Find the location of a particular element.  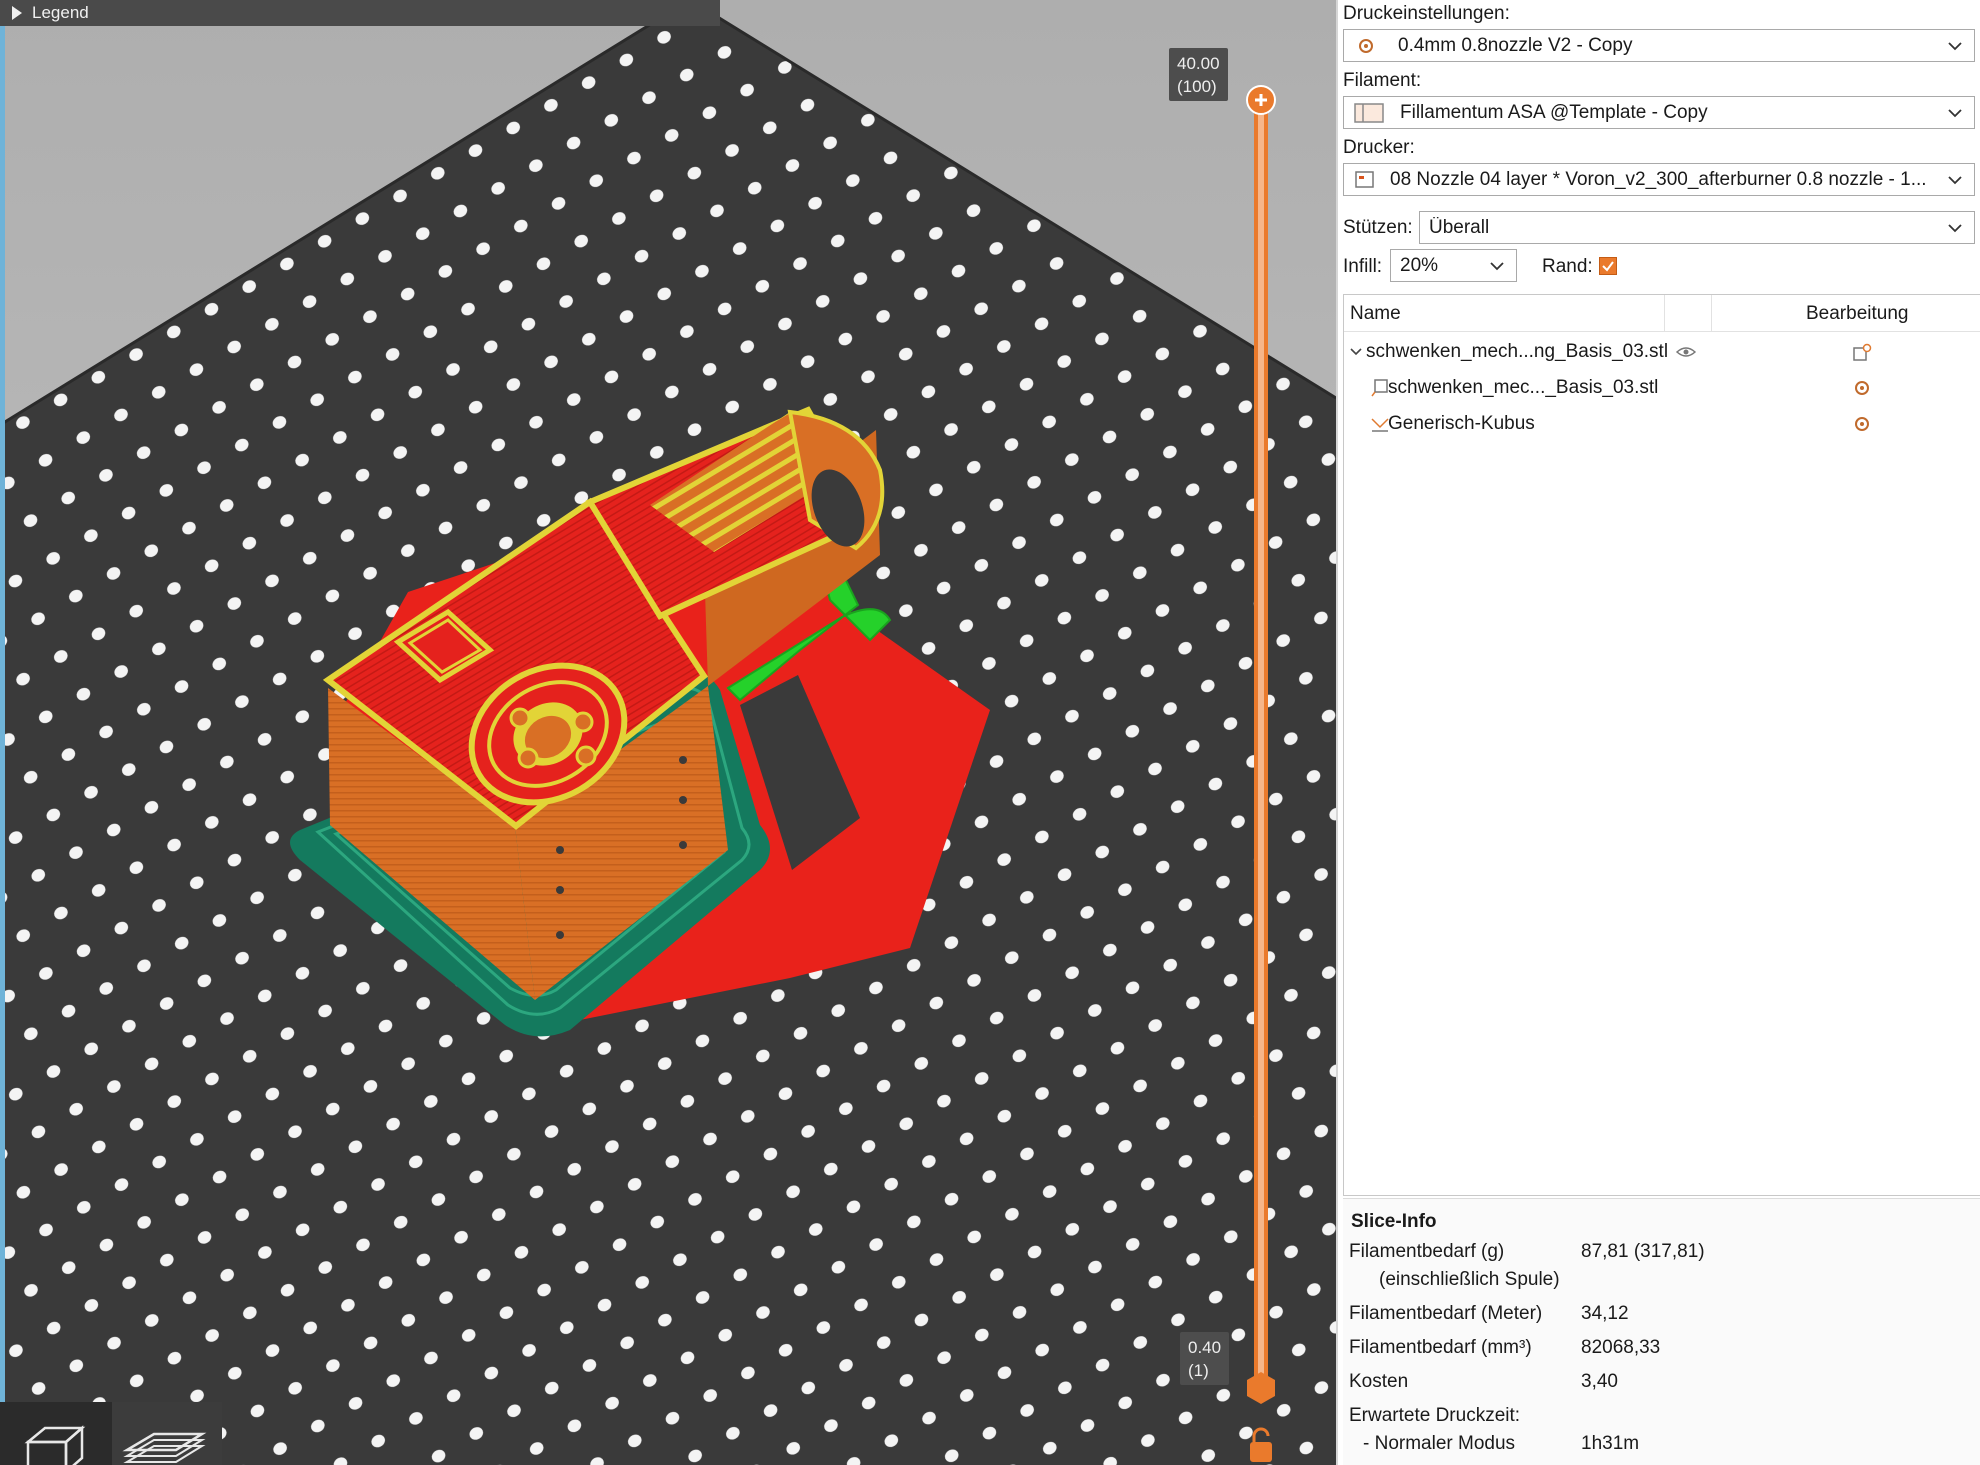

modifier-name: Generisch-Kubus is located at coordinates (1461, 423).